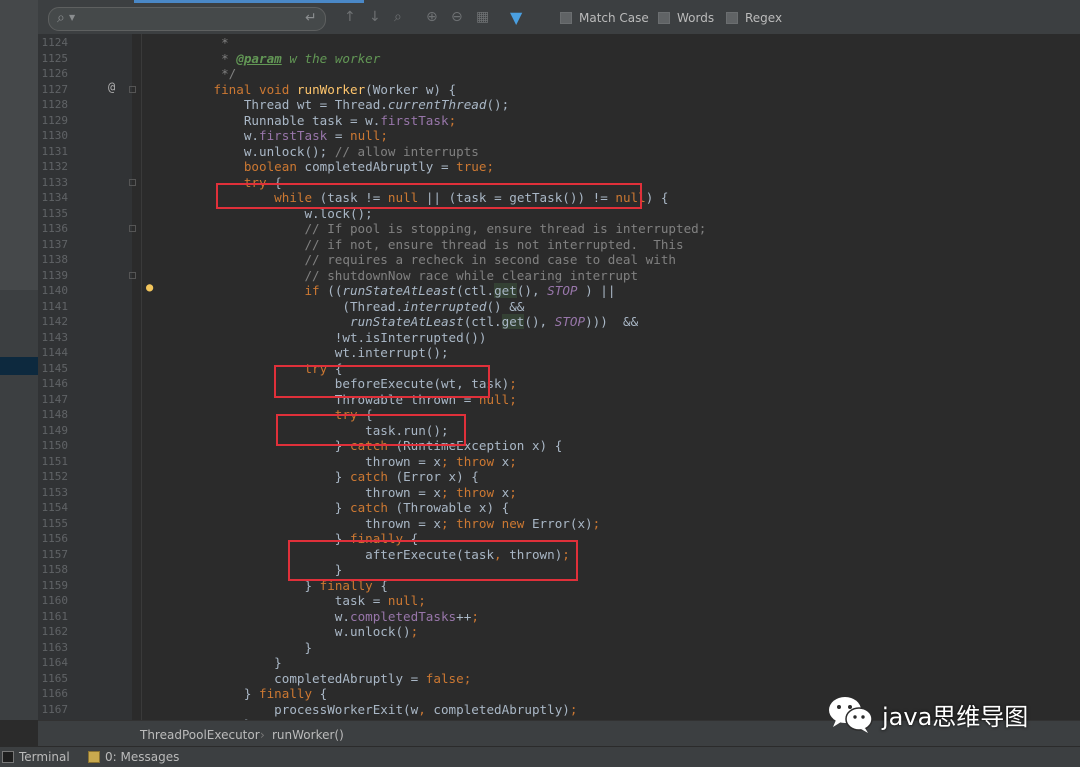  What do you see at coordinates (732, 18) in the screenshot?
I see `regex-checkbox` at bounding box center [732, 18].